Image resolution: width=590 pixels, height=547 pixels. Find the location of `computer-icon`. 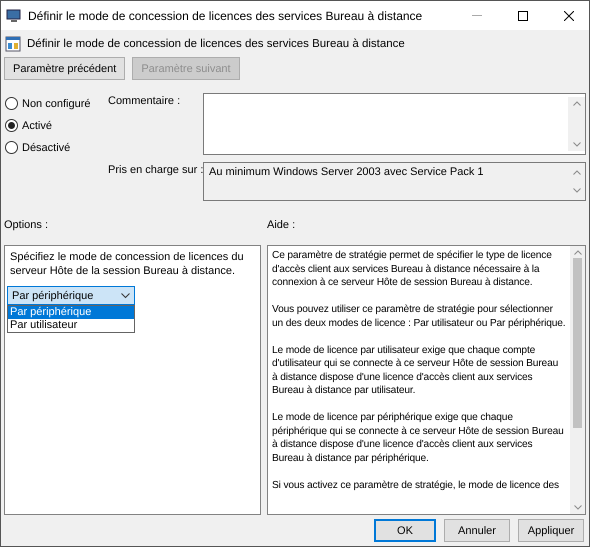

computer-icon is located at coordinates (14, 16).